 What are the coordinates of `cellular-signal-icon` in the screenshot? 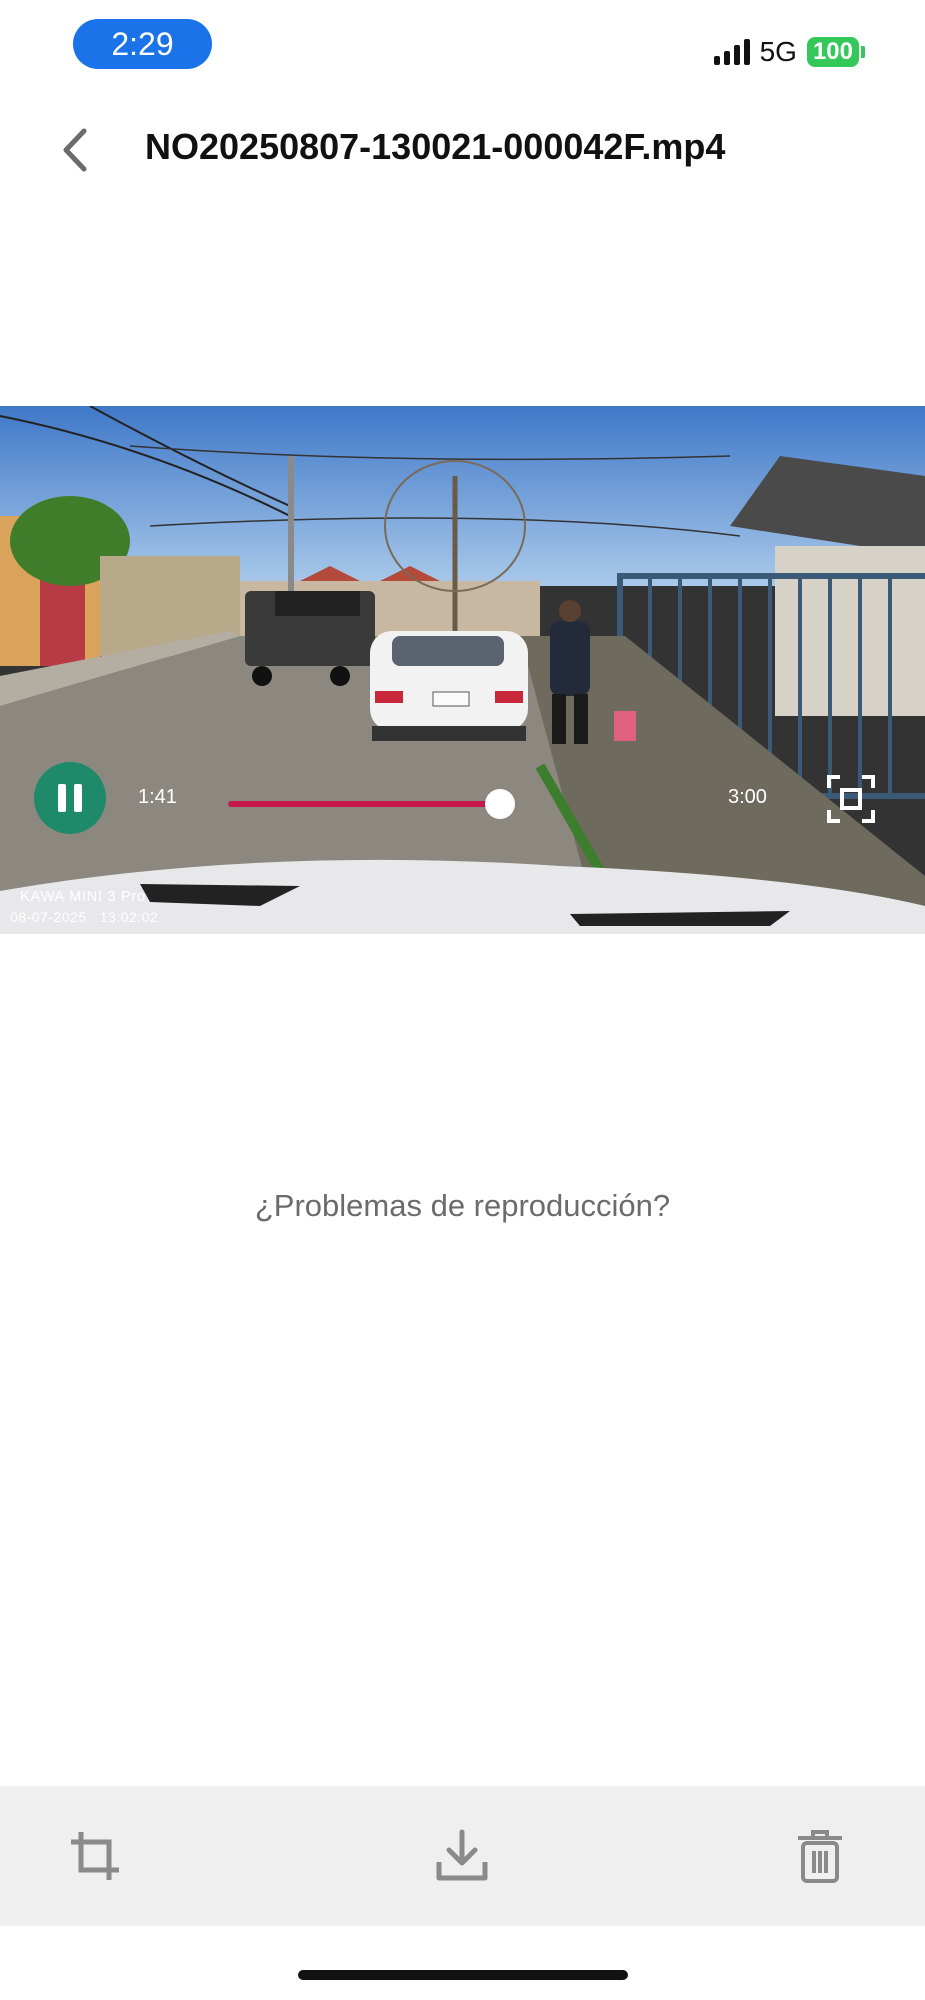 It's located at (731, 52).